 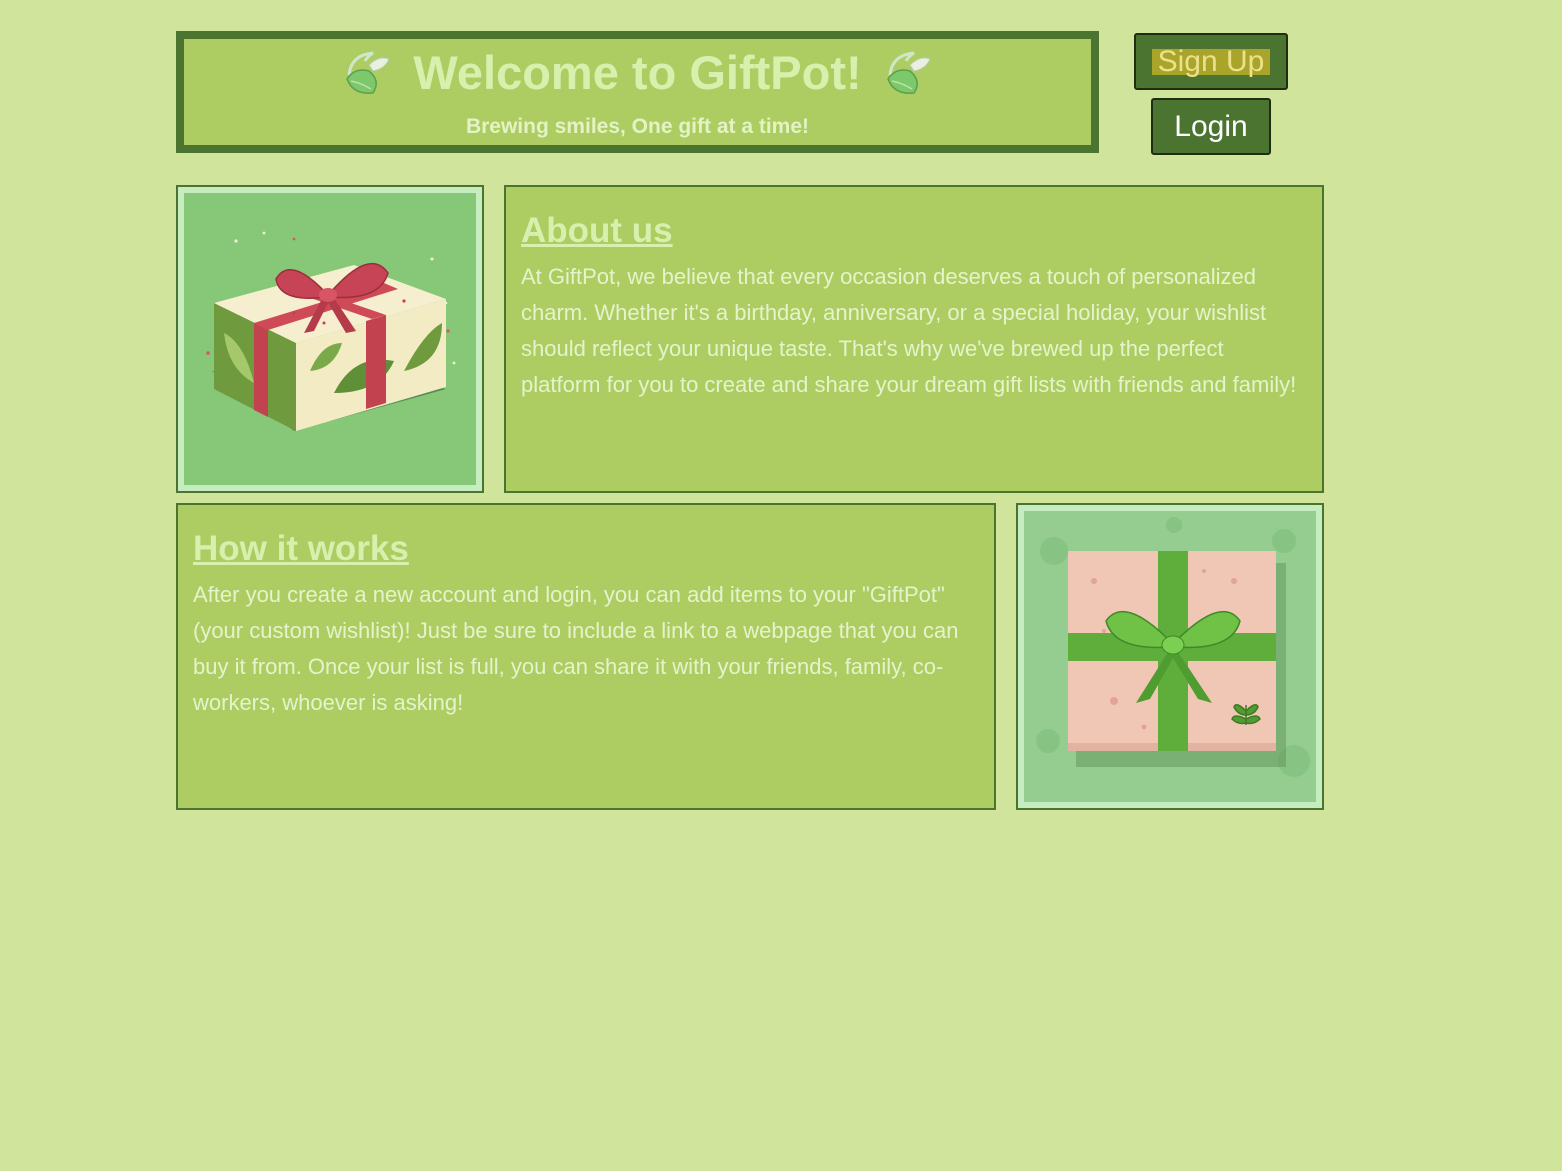 What do you see at coordinates (1211, 126) in the screenshot?
I see `login-button: Login` at bounding box center [1211, 126].